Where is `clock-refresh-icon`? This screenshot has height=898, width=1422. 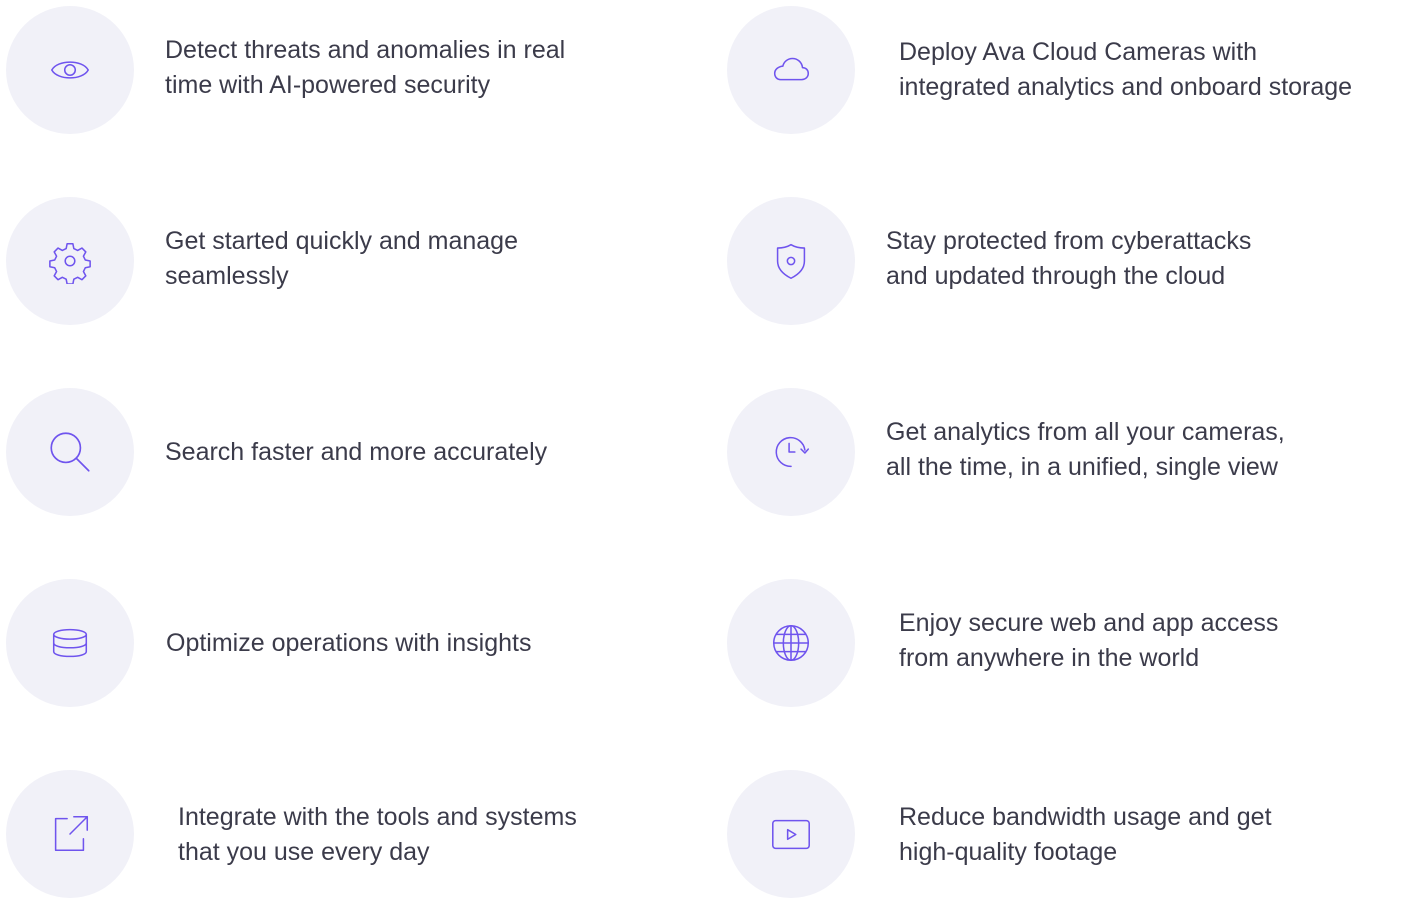
clock-refresh-icon is located at coordinates (792, 452).